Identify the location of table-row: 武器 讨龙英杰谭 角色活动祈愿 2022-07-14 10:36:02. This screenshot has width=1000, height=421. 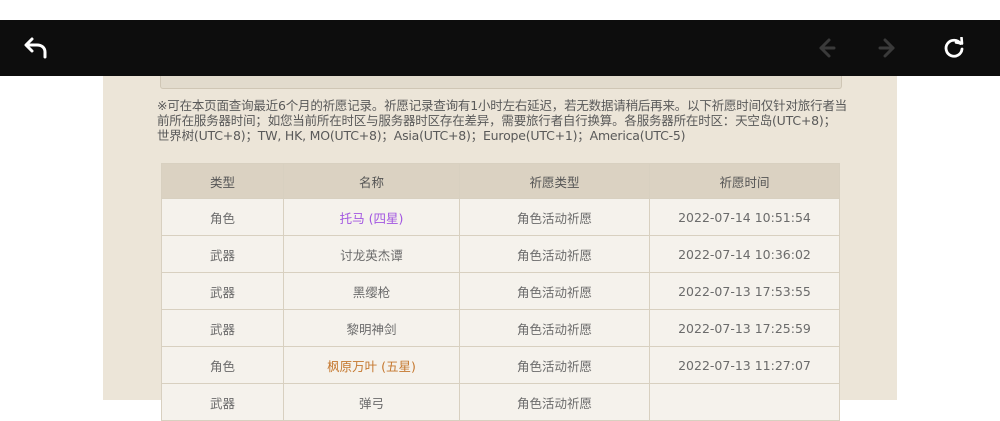
(500, 254).